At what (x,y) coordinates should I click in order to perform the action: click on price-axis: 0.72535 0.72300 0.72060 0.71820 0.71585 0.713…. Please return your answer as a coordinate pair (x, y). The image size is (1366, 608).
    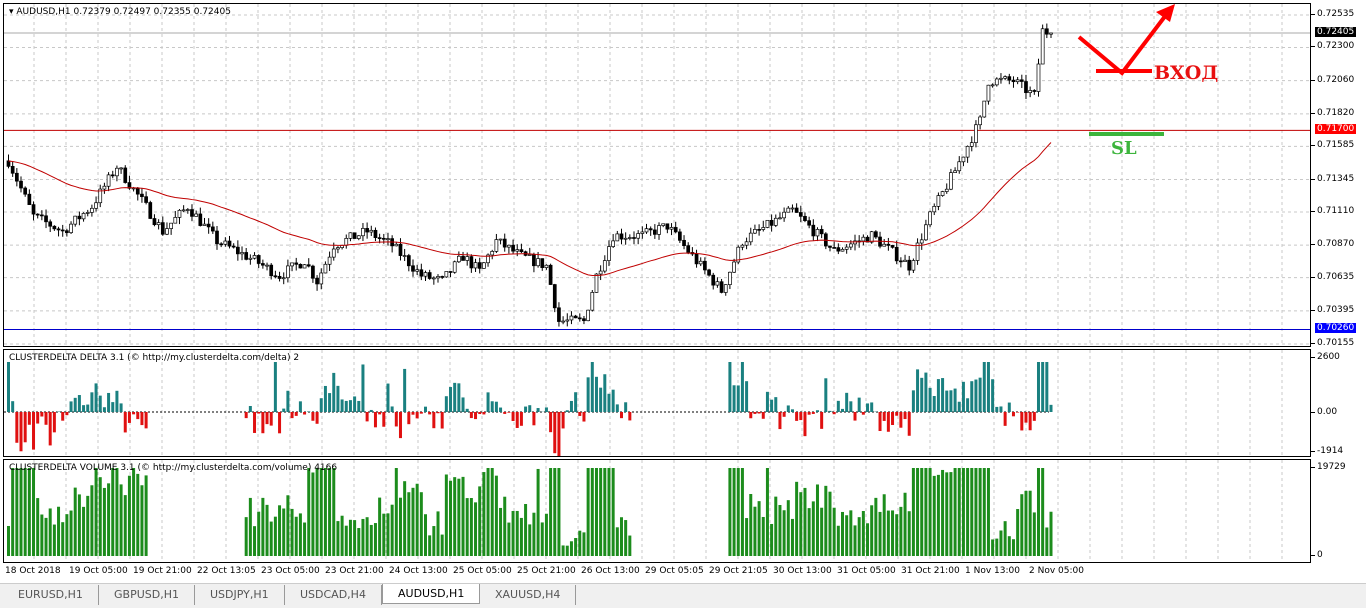
    Looking at the image, I should click on (1338, 174).